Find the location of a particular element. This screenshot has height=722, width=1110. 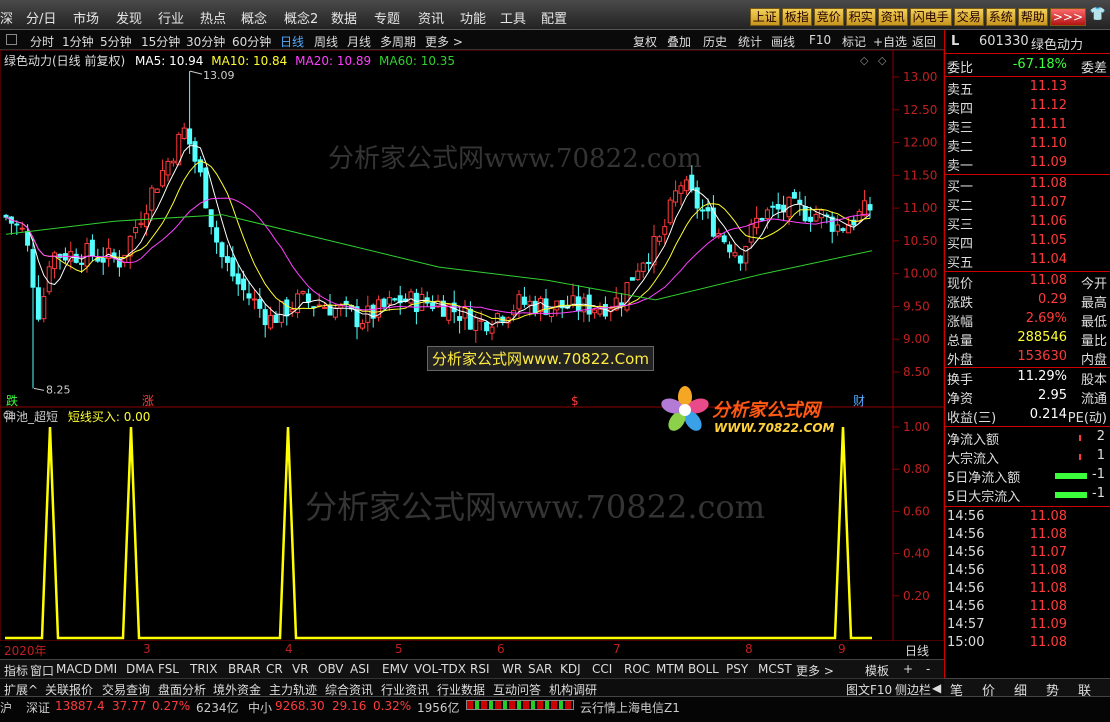

stat2-right-label: 股本 is located at coordinates (1093, 380).